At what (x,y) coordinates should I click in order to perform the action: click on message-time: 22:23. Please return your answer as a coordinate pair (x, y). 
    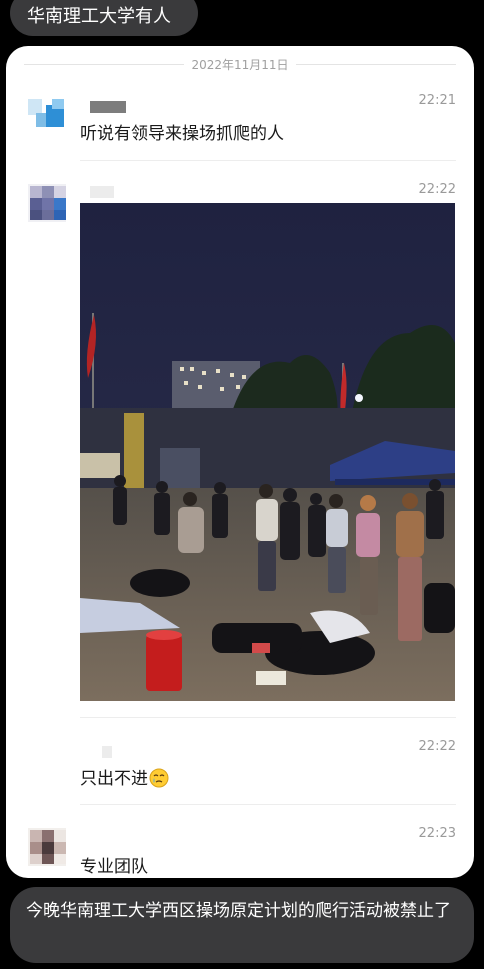
    Looking at the image, I should click on (437, 833).